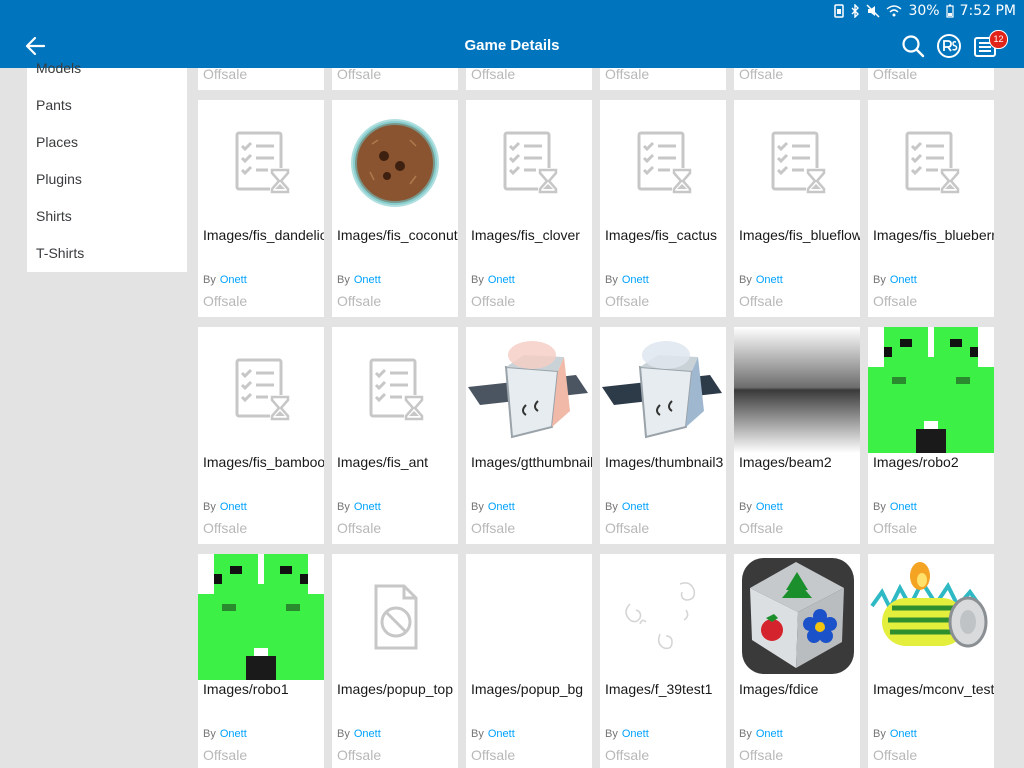  I want to click on item-card: Images/fis_bamboo By Onett Offsale, so click(261, 435).